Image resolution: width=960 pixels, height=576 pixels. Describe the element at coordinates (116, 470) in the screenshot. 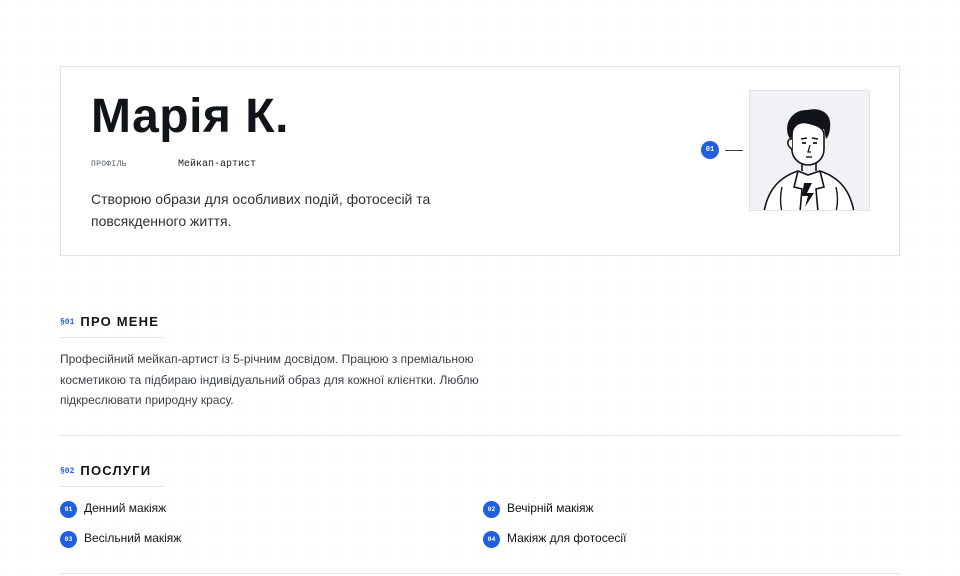

I see `section-title: ПОСЛУГИ` at that location.